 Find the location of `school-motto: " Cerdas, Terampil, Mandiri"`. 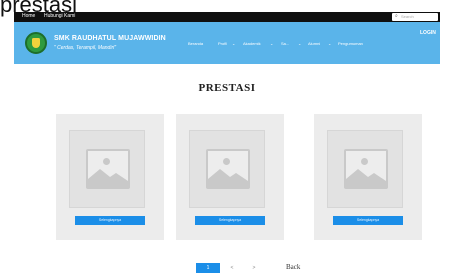

school-motto: " Cerdas, Terampil, Mandiri" is located at coordinates (85, 48).